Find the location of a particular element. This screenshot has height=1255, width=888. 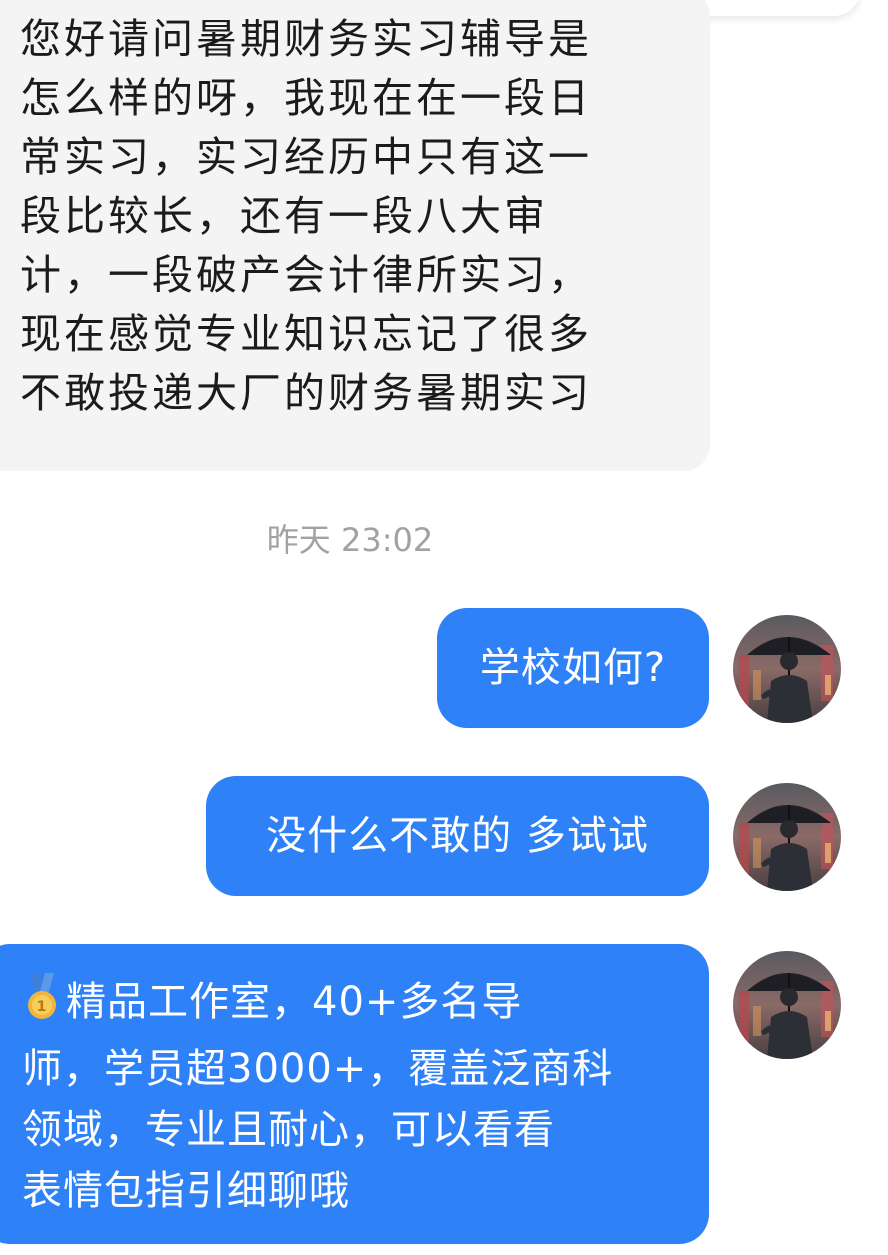

outgoing-message-bubble: 学校如何? is located at coordinates (573, 668).